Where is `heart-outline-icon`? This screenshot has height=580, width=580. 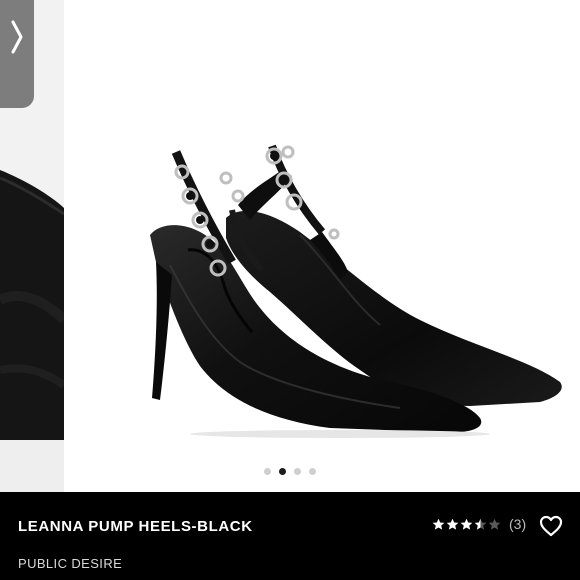
heart-outline-icon is located at coordinates (551, 526).